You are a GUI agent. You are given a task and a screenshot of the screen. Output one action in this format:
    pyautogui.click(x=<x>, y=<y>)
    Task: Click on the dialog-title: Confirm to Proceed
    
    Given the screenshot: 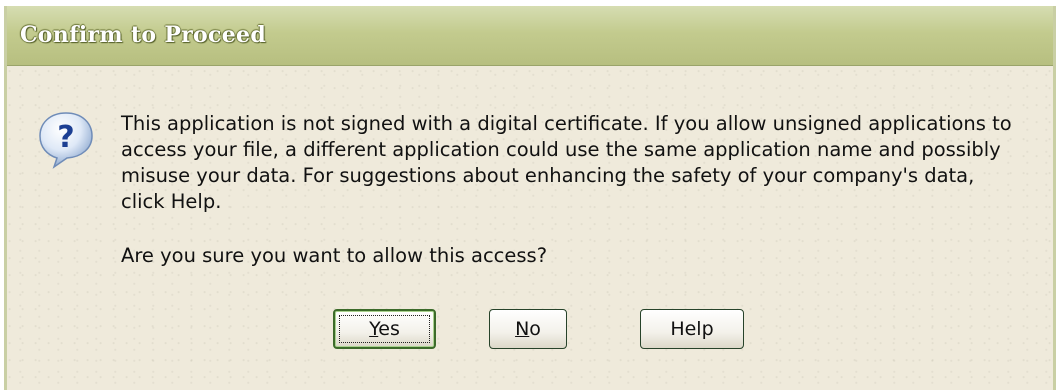 What is the action you would take?
    pyautogui.click(x=143, y=35)
    